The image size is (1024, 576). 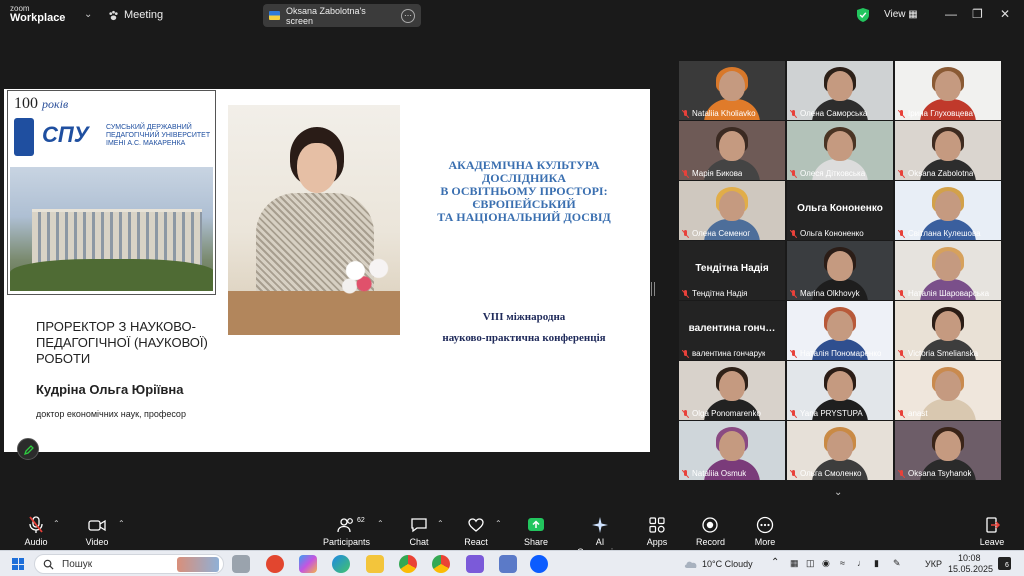 I want to click on participant-tile: Yana PRYSTUPA, so click(x=840, y=390).